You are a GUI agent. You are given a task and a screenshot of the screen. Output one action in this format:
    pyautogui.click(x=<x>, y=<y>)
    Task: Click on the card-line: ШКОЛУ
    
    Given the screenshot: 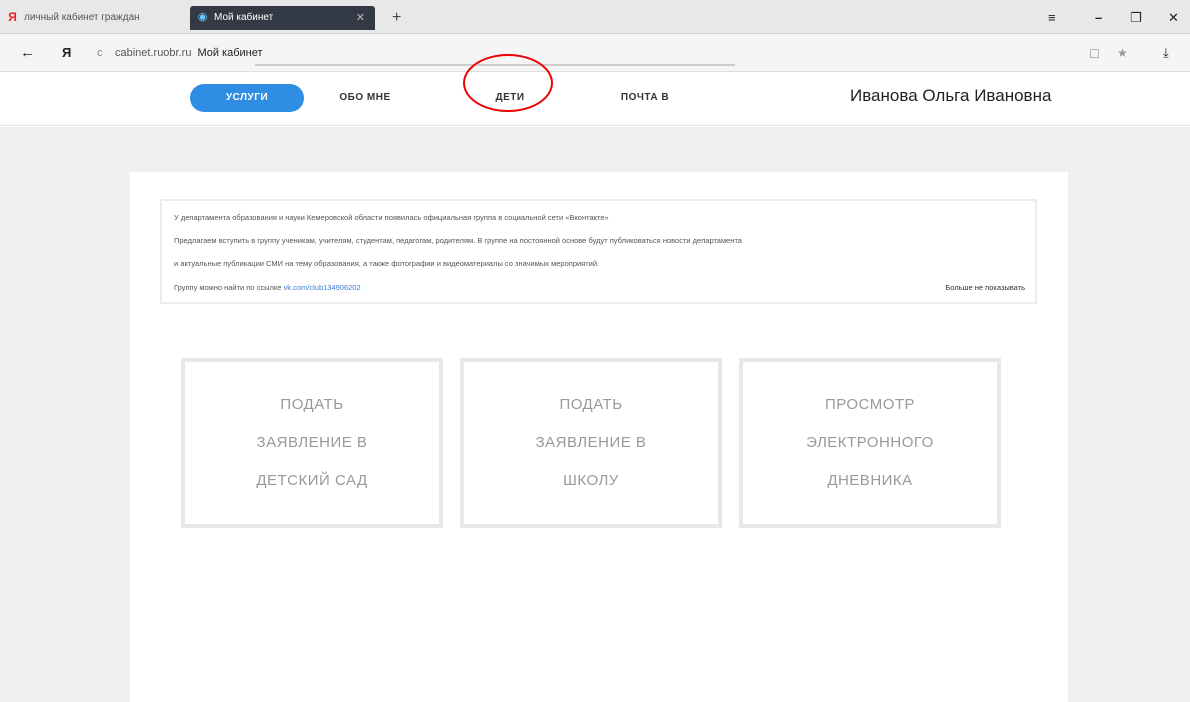 What is the action you would take?
    pyautogui.click(x=591, y=480)
    